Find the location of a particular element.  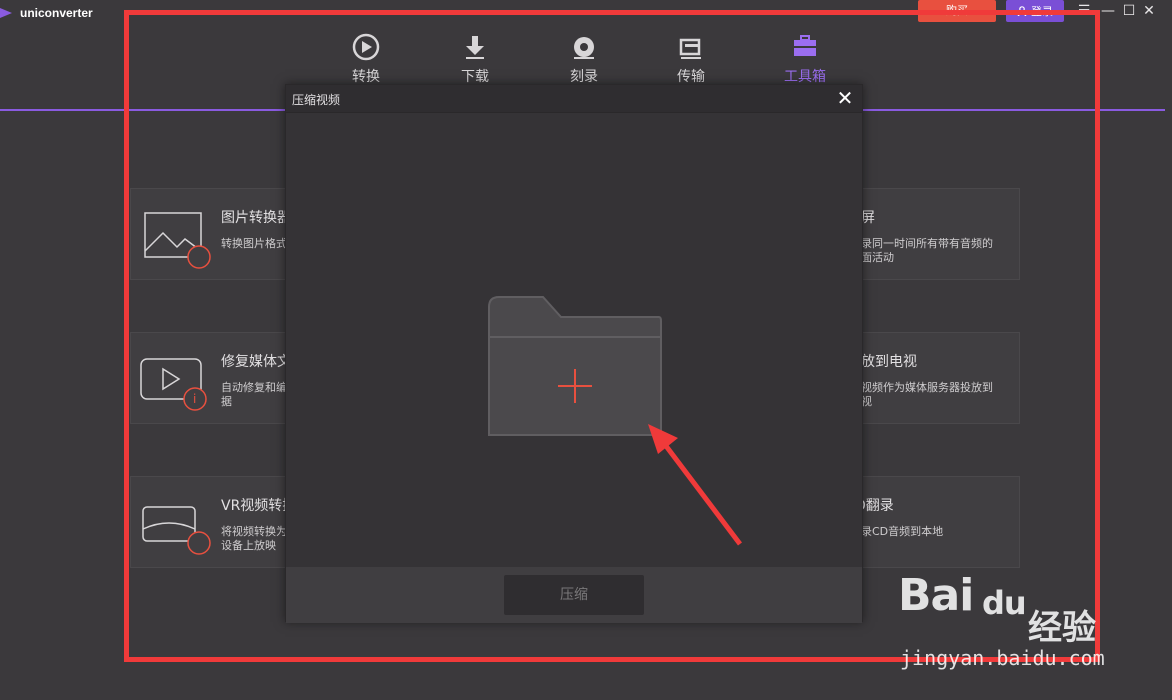

watermark-url: jingyan.baidu.com is located at coordinates (1002, 658).